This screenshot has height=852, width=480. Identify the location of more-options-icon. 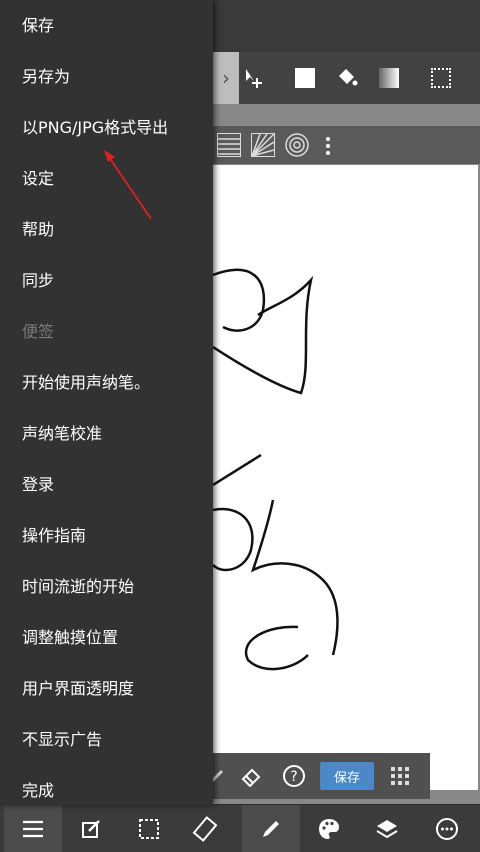
(328, 146).